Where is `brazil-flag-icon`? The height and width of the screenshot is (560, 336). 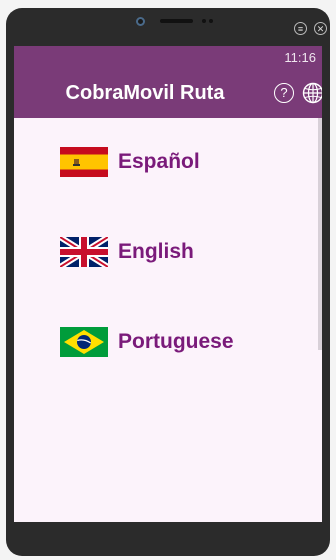 brazil-flag-icon is located at coordinates (84, 342).